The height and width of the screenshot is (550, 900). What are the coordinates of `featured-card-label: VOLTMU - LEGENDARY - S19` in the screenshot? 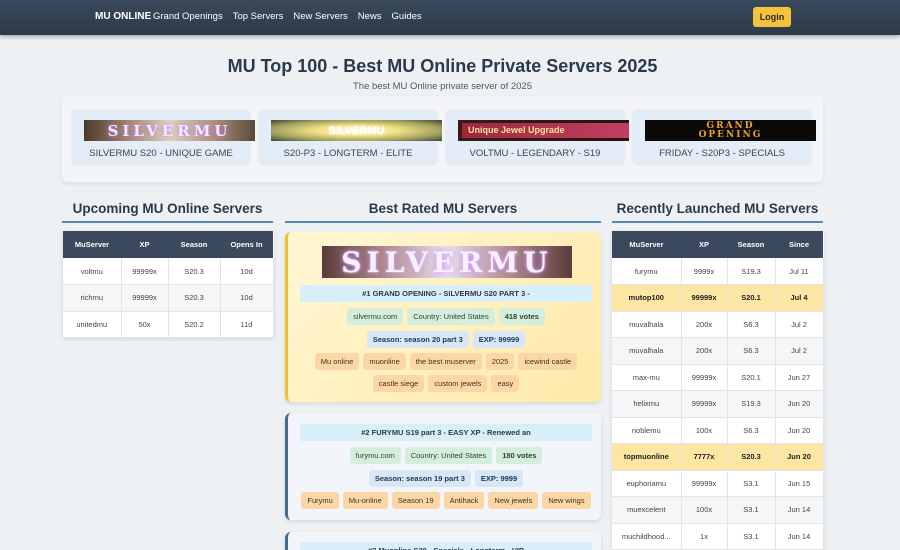 It's located at (535, 153).